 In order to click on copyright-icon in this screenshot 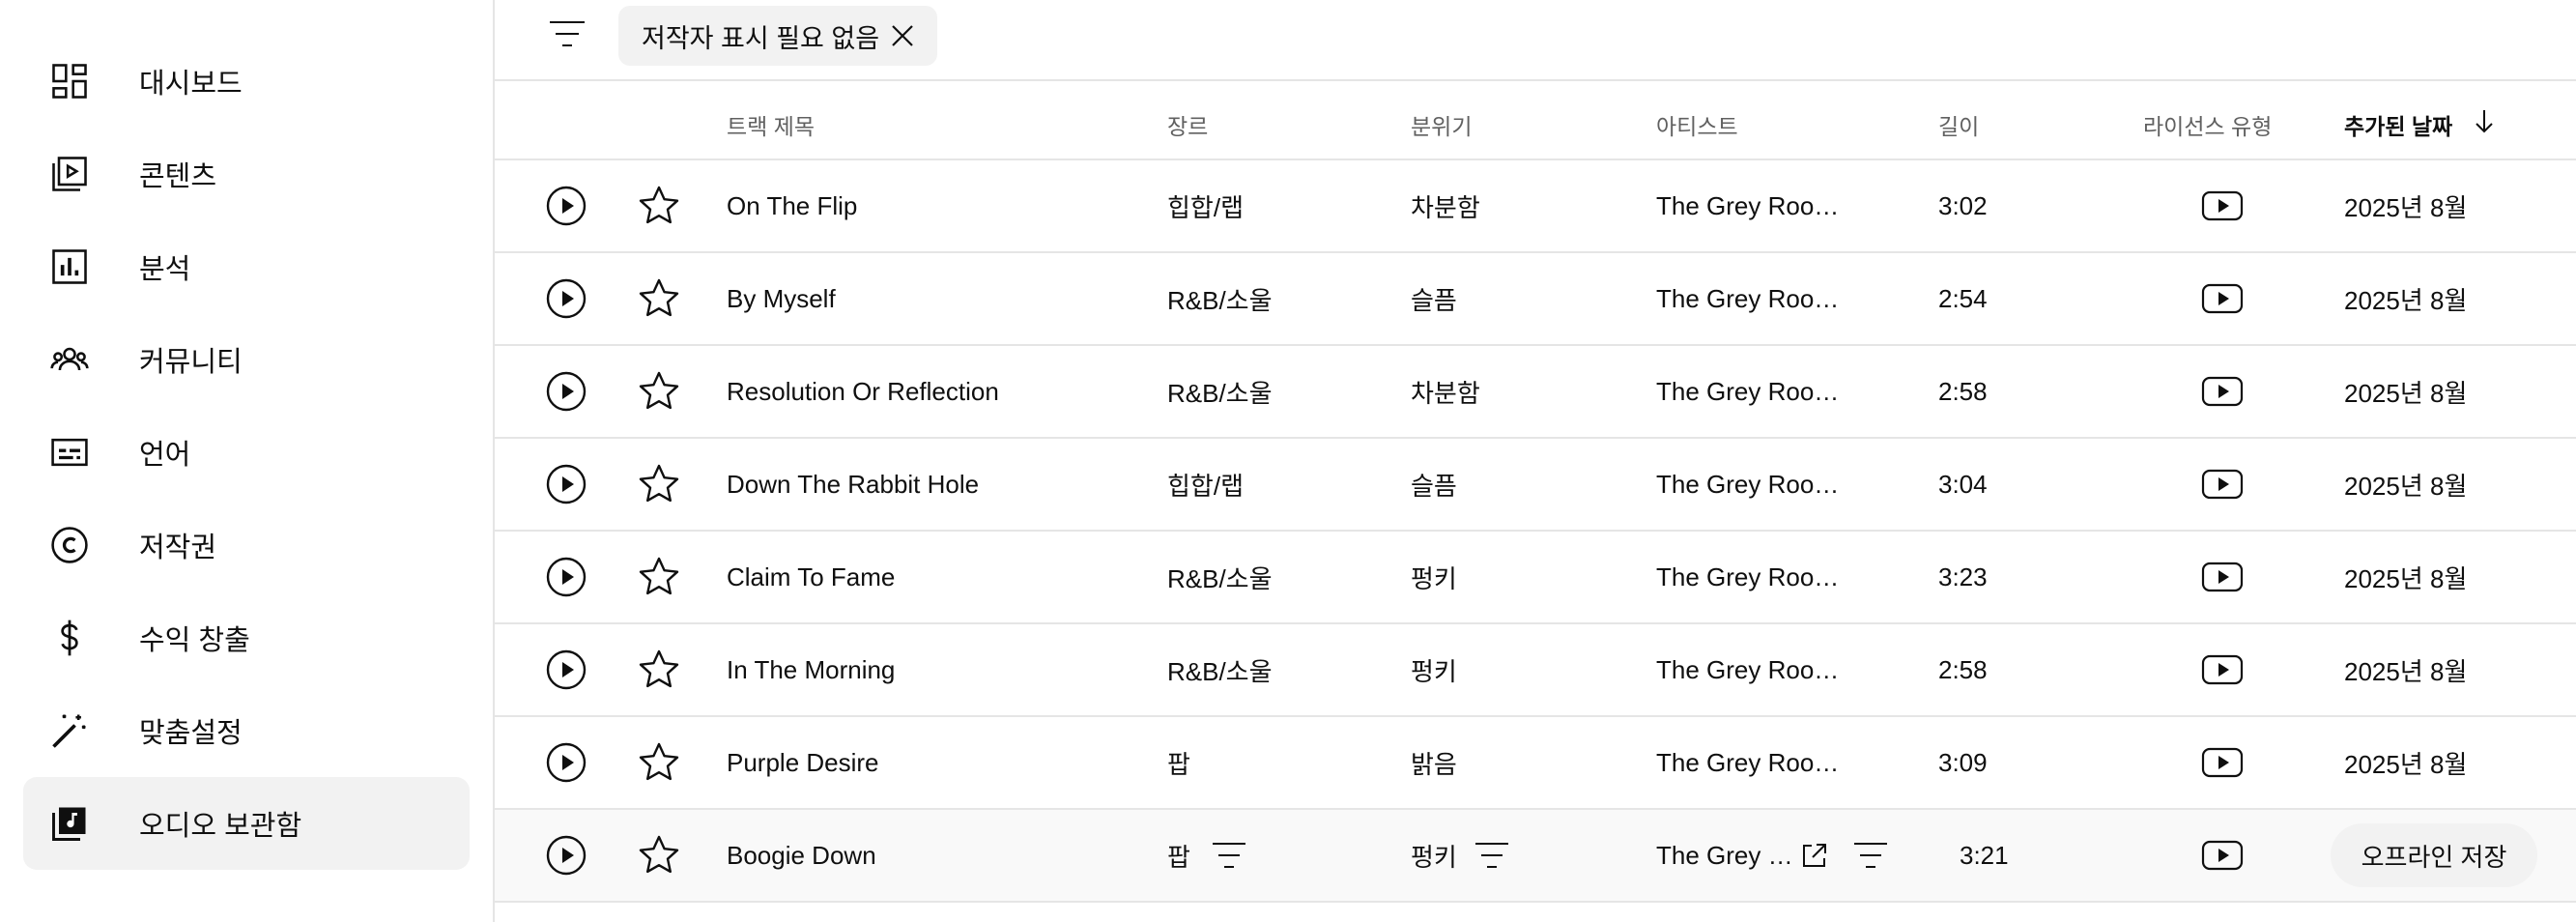, I will do `click(70, 545)`.